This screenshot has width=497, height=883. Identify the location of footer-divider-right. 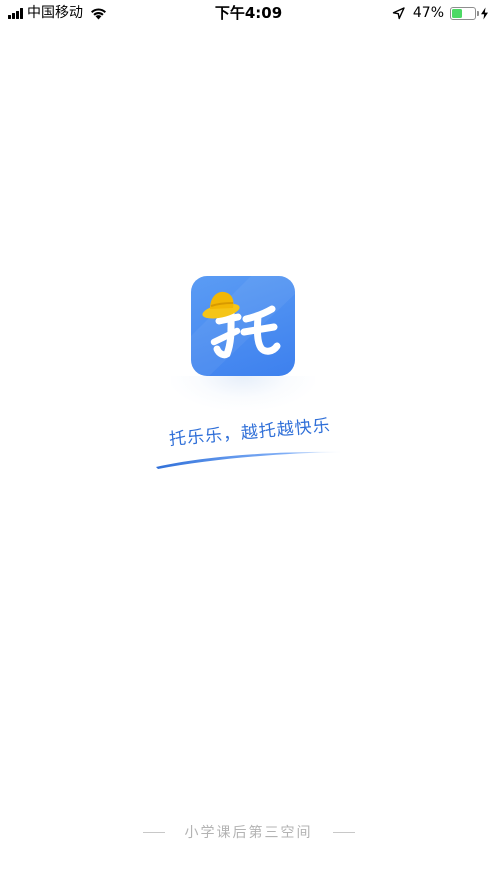
(343, 832).